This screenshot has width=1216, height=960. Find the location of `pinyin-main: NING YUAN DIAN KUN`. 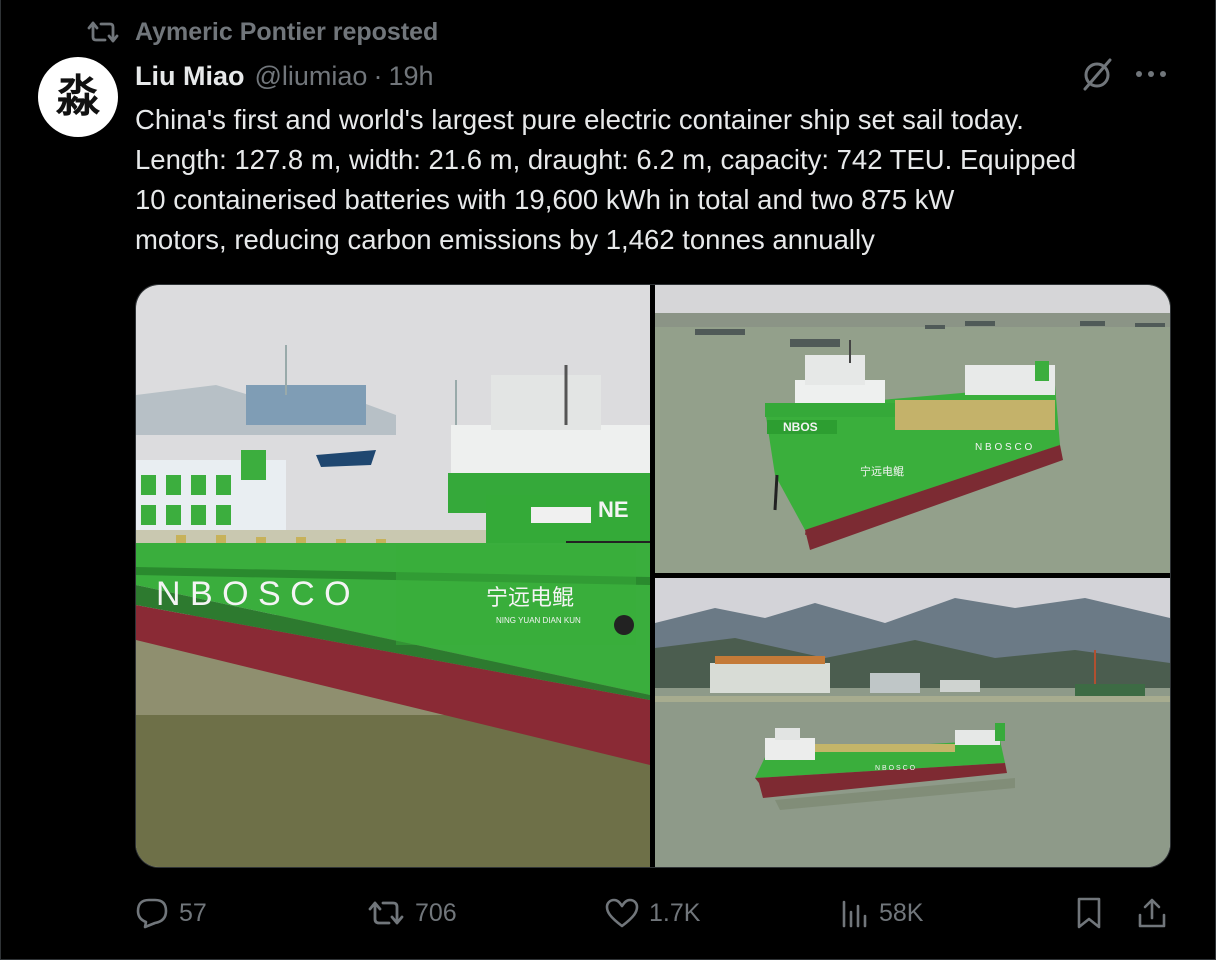

pinyin-main: NING YUAN DIAN KUN is located at coordinates (538, 620).